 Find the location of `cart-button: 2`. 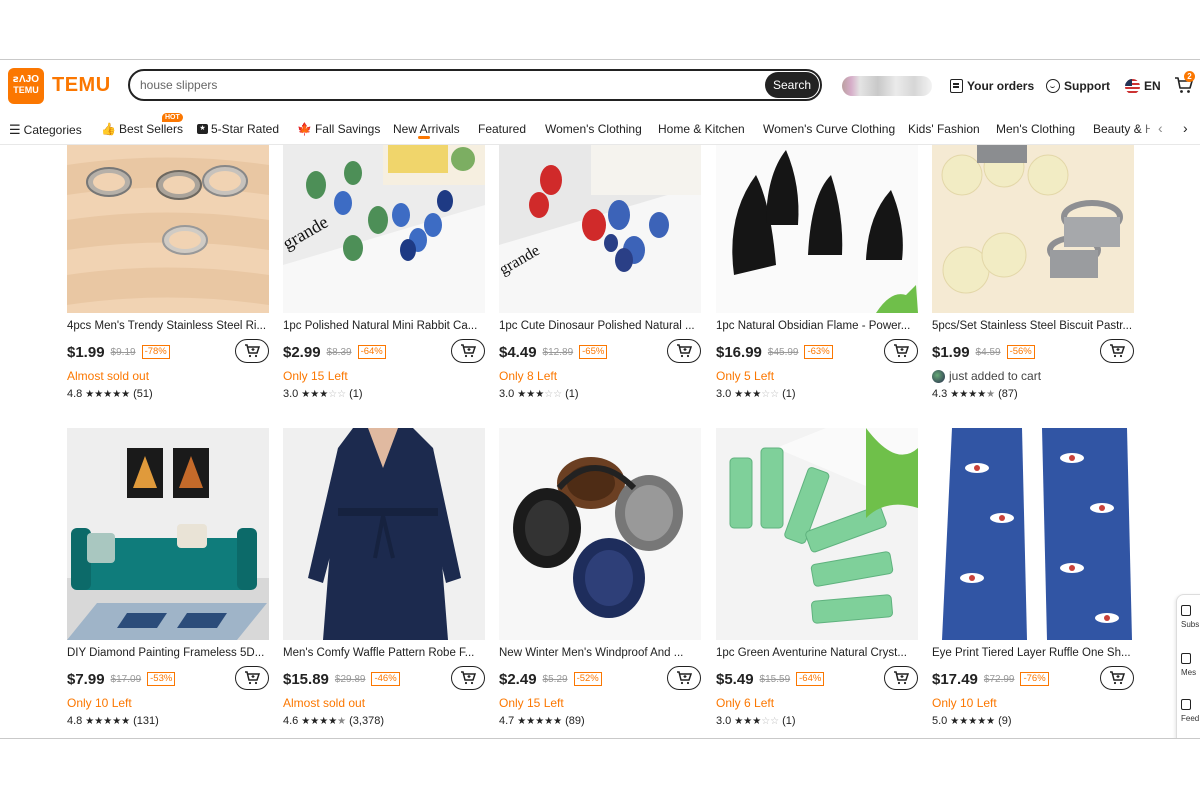

cart-button: 2 is located at coordinates (1184, 83).